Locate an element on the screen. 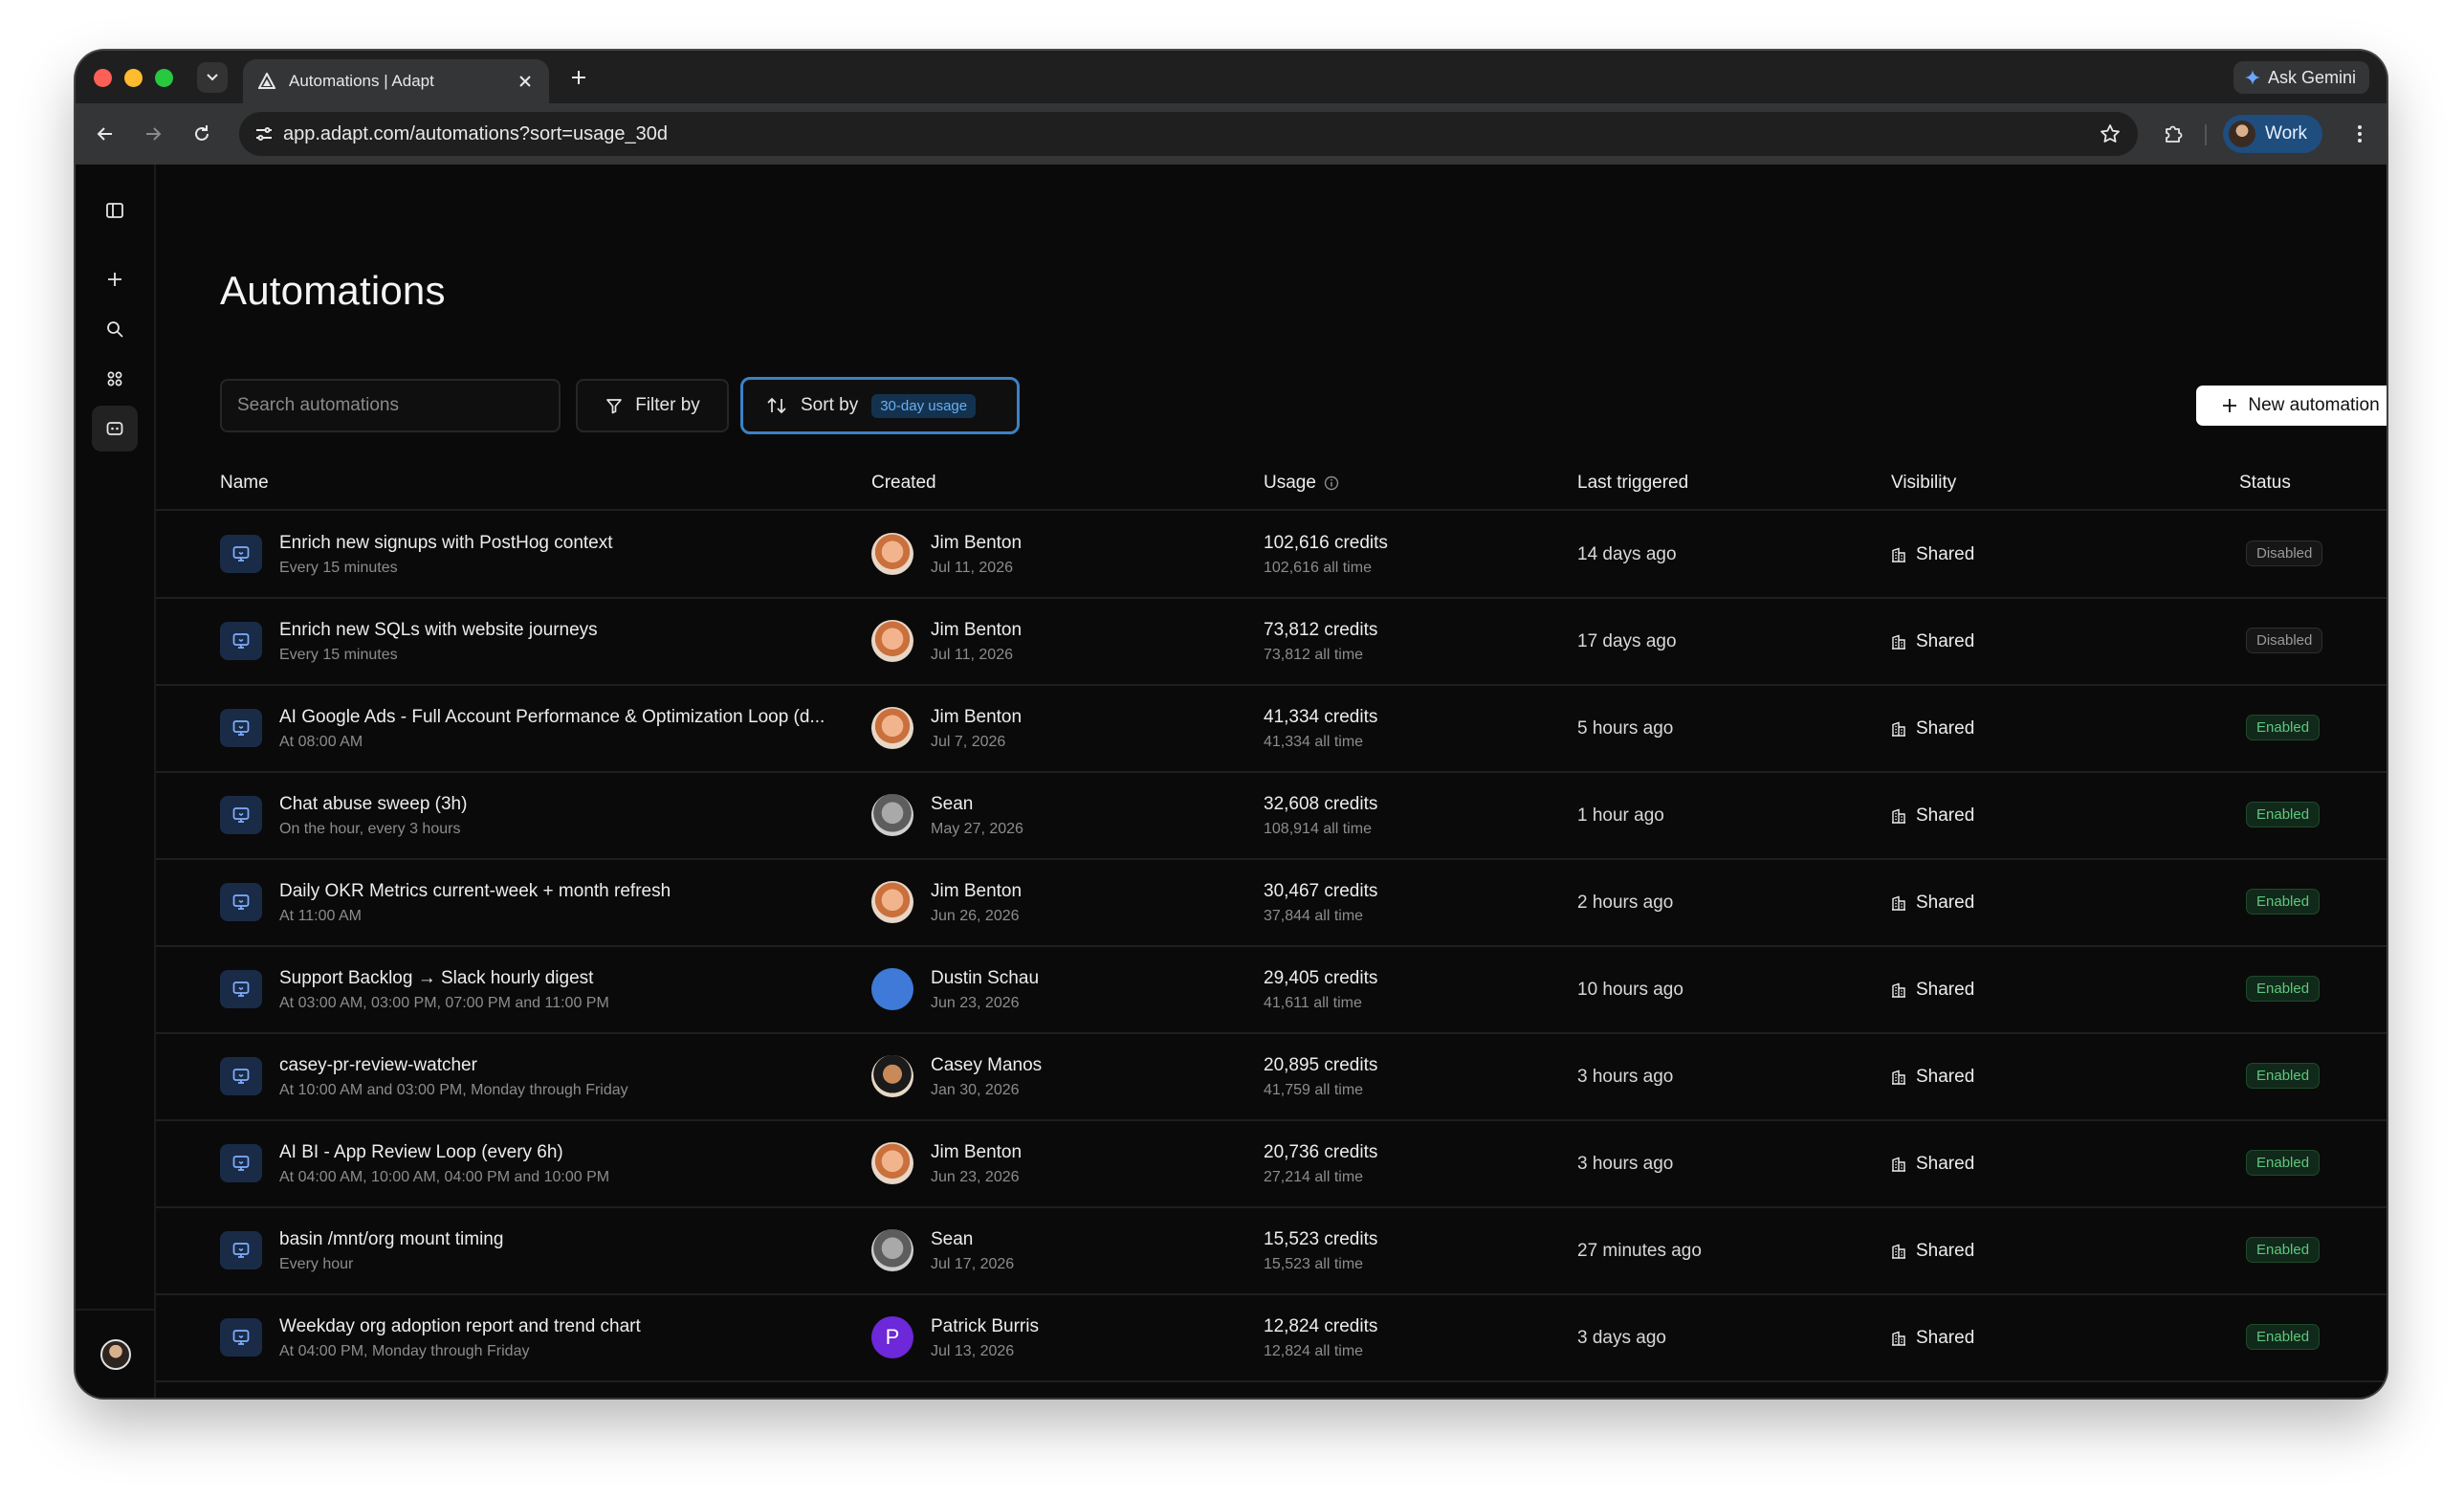 This screenshot has width=2464, height=1500. automation-schedule: Every hour is located at coordinates (316, 1264).